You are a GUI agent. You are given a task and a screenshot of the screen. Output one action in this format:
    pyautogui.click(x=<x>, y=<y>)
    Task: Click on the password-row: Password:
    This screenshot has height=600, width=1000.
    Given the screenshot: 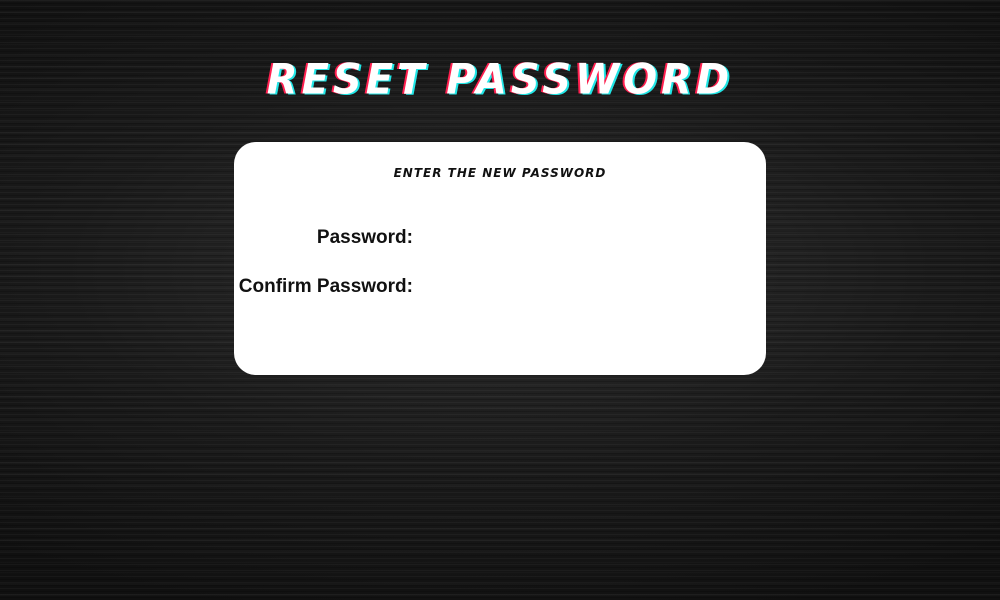 What is the action you would take?
    pyautogui.click(x=500, y=238)
    